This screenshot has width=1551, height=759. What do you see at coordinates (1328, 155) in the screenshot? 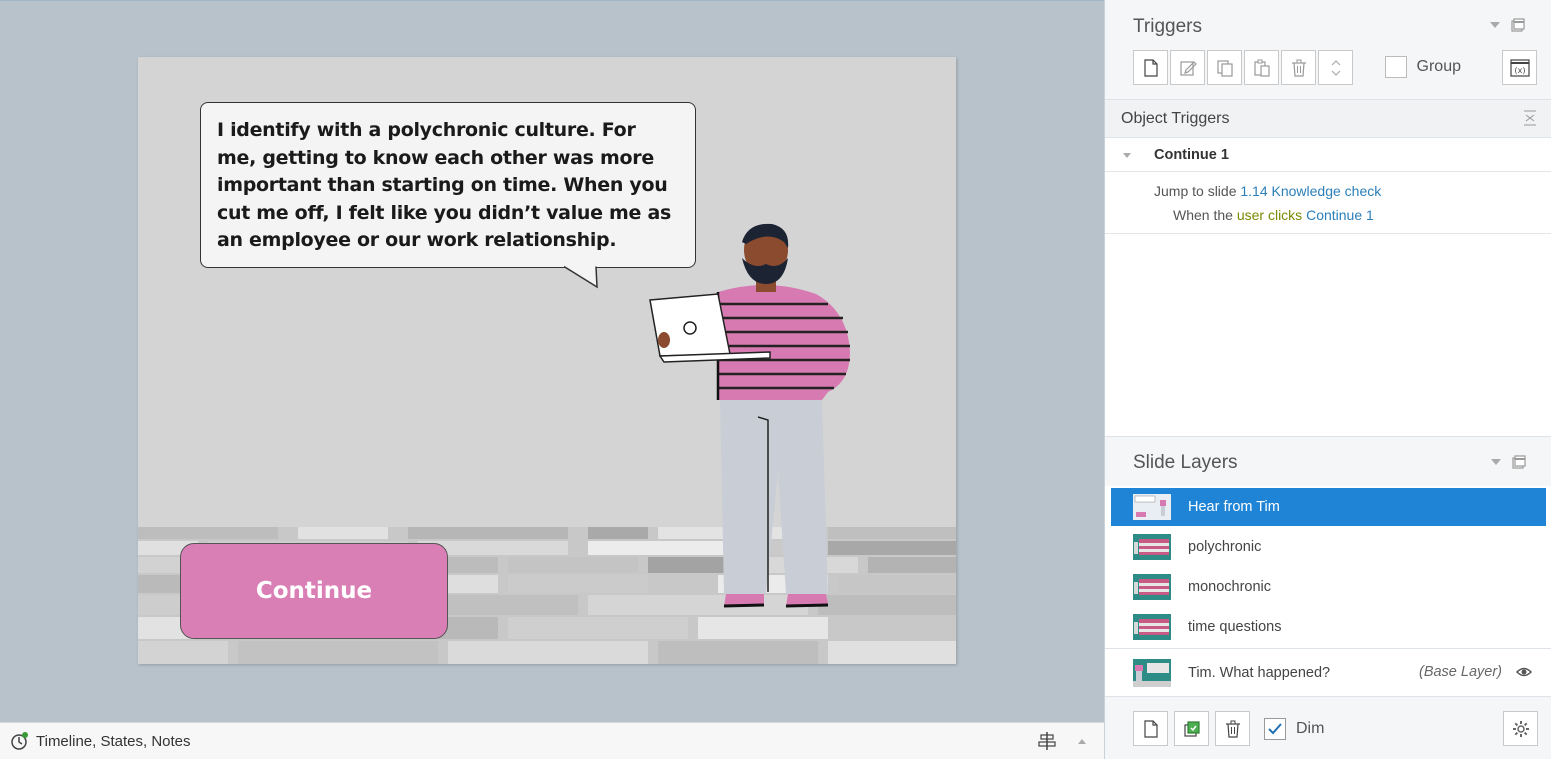
I see `trigger-group-continue-1: Continue 1` at bounding box center [1328, 155].